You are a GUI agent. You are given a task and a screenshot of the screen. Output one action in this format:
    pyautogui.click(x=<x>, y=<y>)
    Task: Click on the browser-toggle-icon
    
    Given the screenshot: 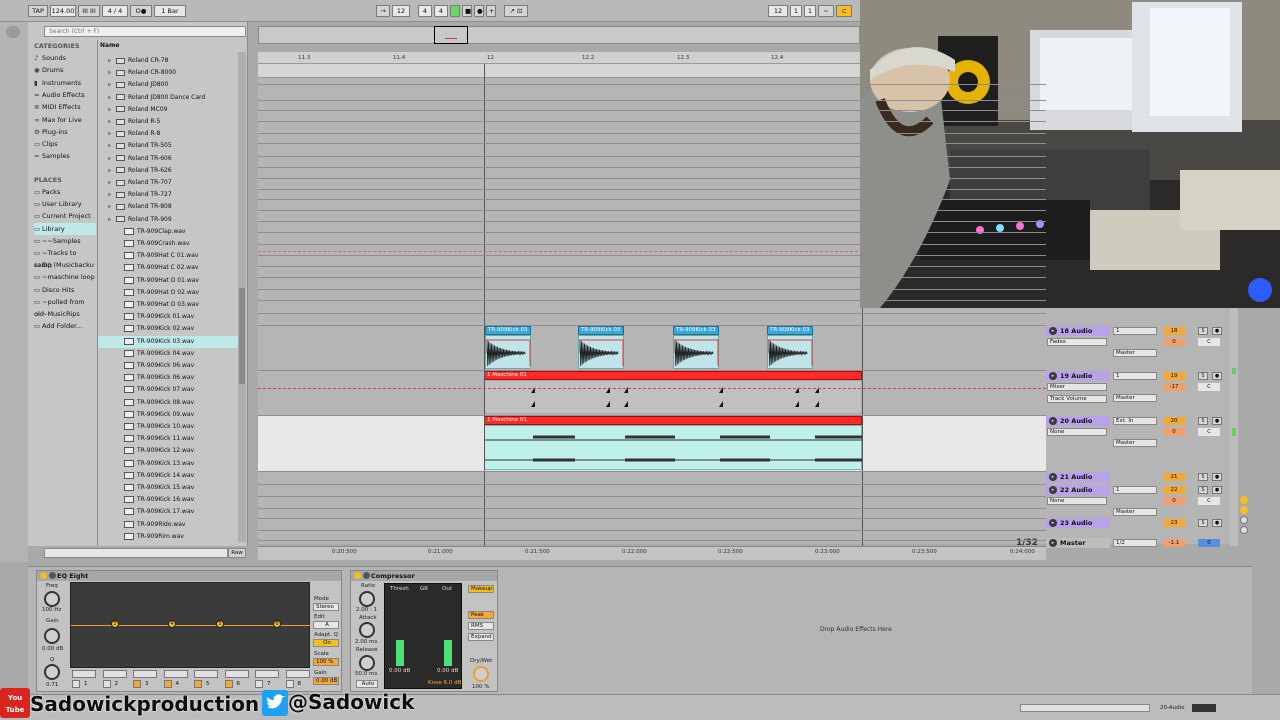 What is the action you would take?
    pyautogui.click(x=13, y=32)
    